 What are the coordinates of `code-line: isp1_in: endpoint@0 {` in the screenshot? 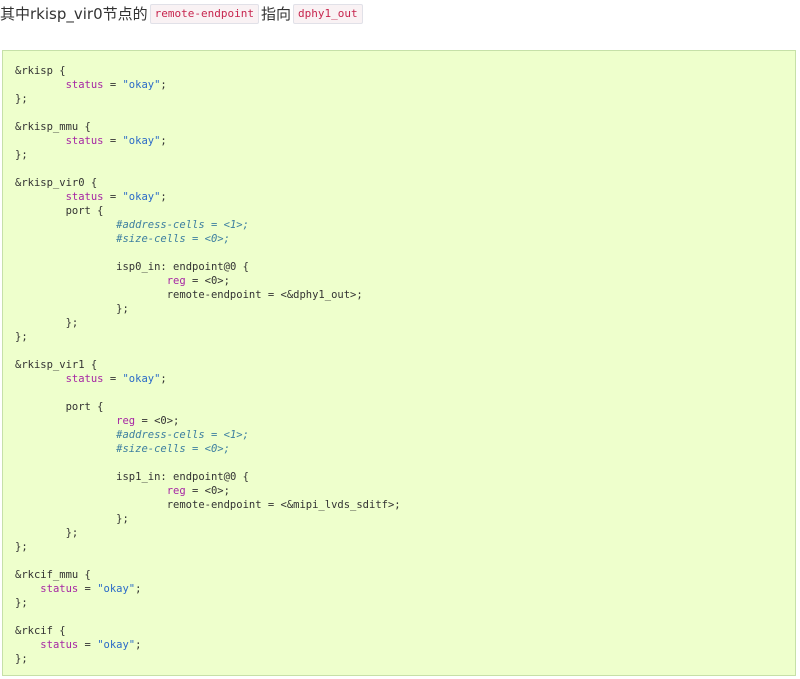 It's located at (405, 477).